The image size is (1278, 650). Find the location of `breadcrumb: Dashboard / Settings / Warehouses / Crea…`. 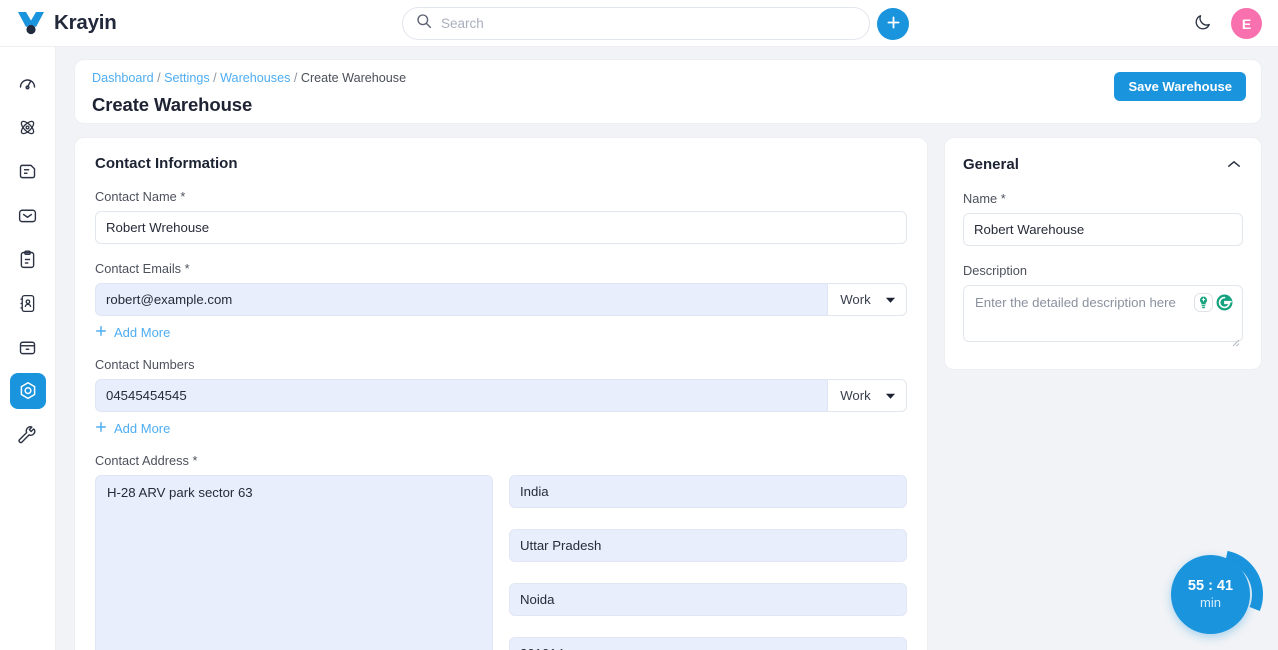

breadcrumb: Dashboard / Settings / Warehouses / Crea… is located at coordinates (668, 78).